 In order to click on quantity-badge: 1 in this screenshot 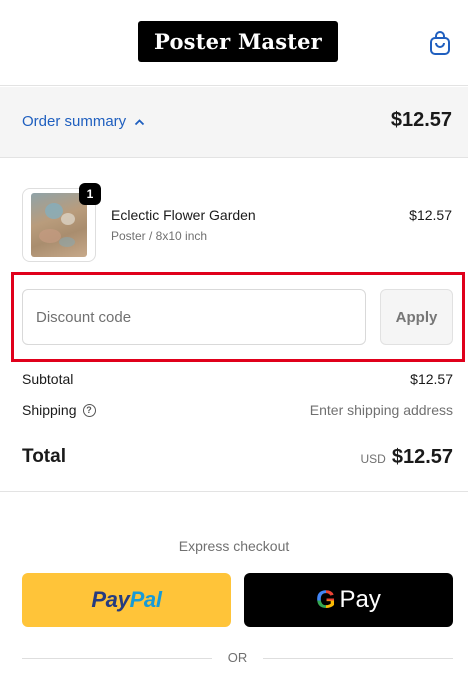, I will do `click(90, 194)`.